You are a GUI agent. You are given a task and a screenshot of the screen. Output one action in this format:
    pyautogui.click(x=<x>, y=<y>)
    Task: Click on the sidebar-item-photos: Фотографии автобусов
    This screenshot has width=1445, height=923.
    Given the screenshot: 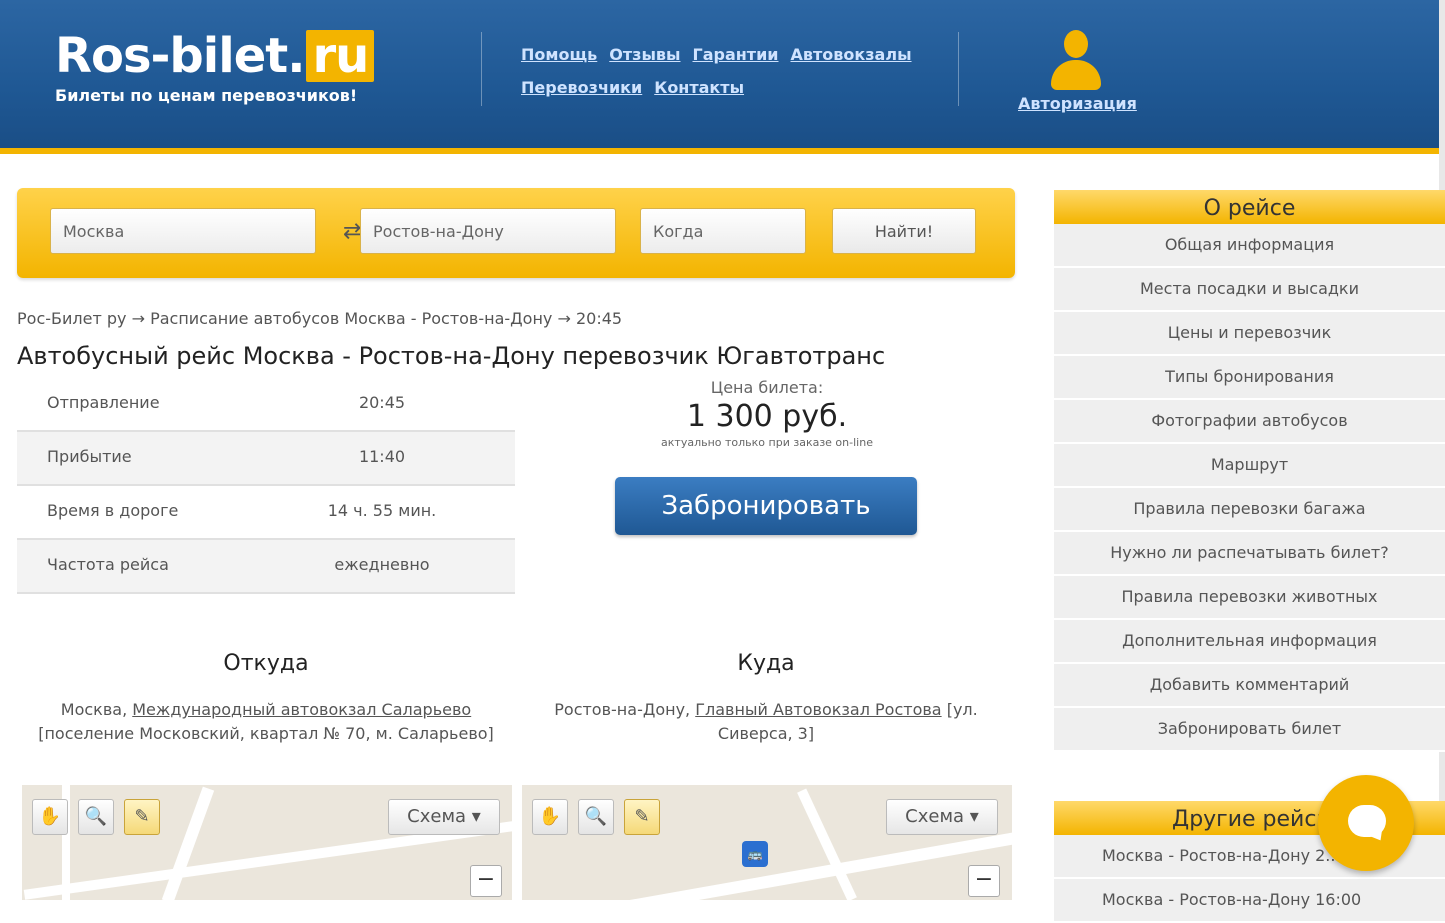 What is the action you would take?
    pyautogui.click(x=1249, y=422)
    